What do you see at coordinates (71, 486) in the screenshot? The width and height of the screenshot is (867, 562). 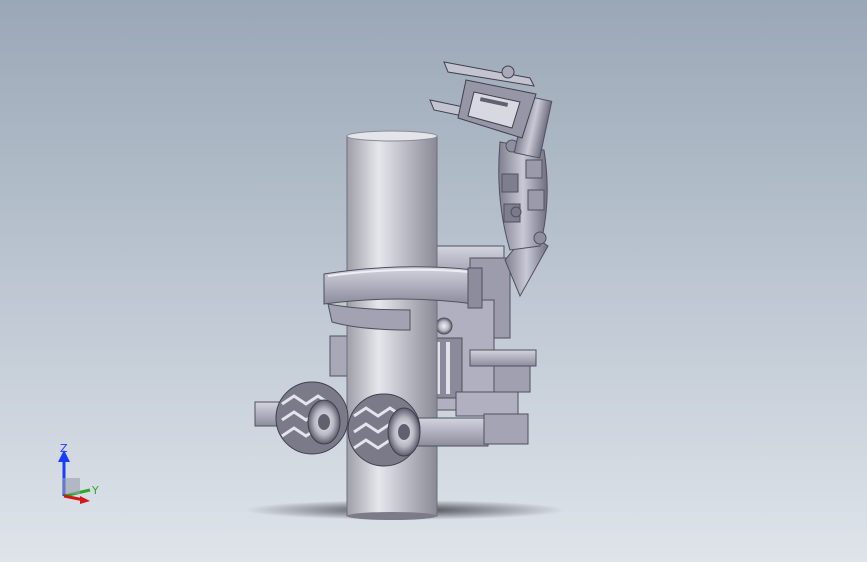 I see `triad-plane` at bounding box center [71, 486].